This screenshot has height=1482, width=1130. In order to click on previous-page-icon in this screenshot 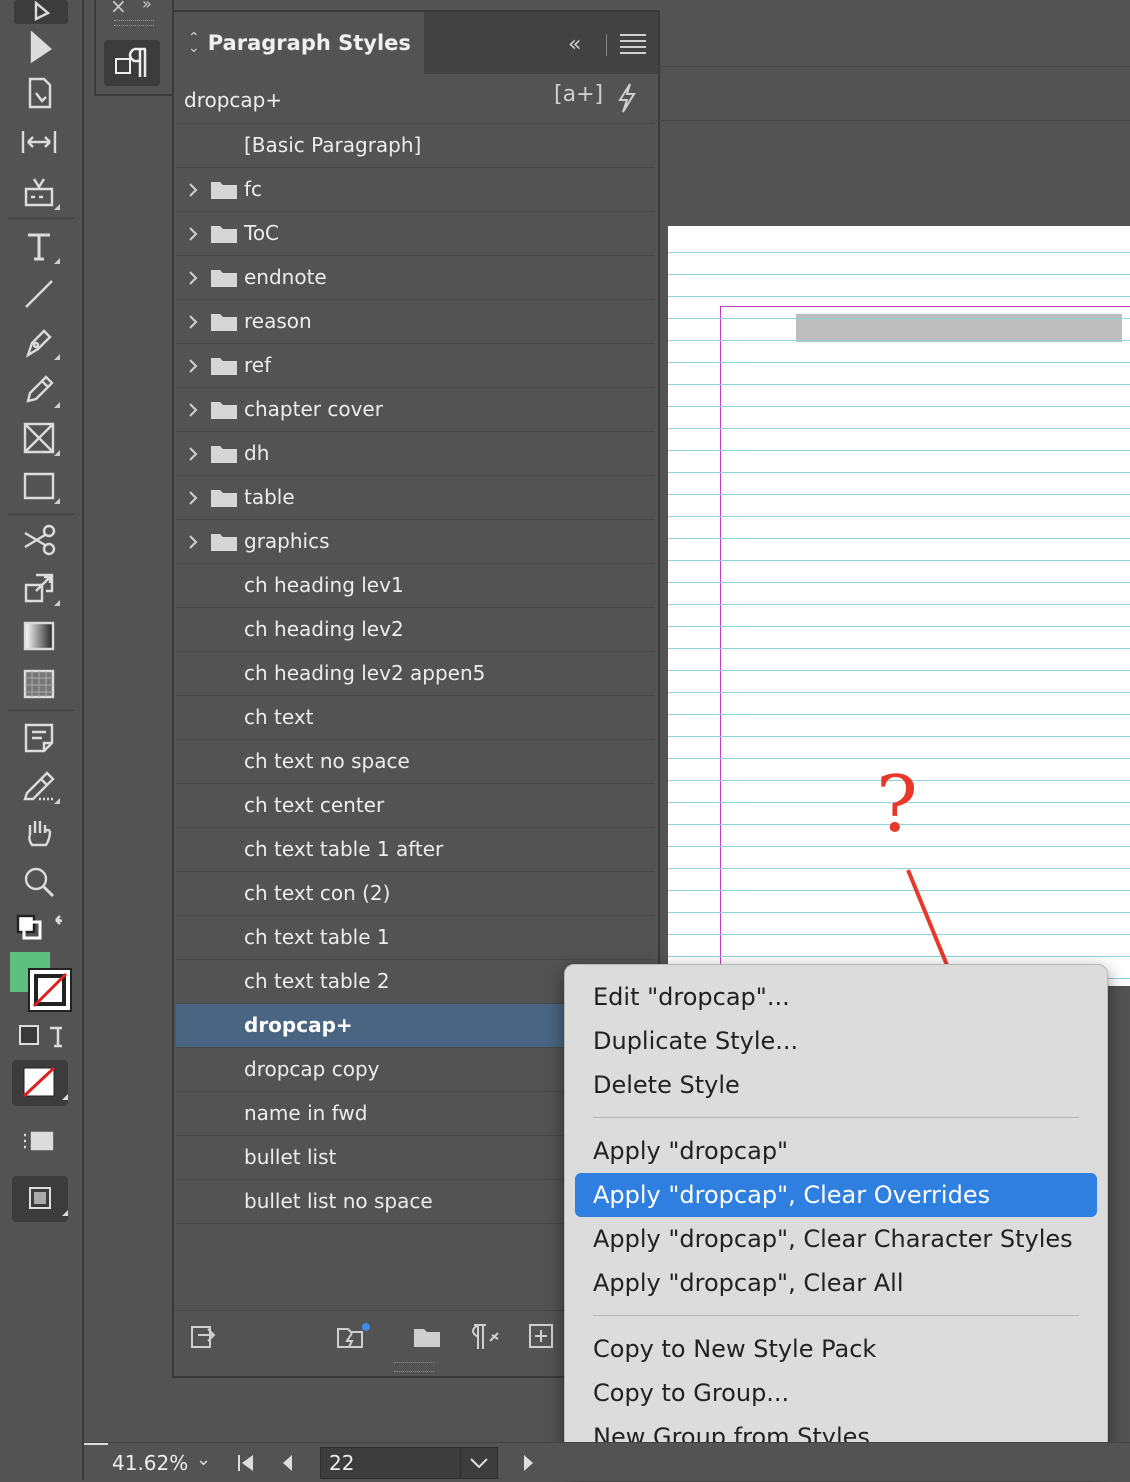, I will do `click(288, 1463)`.